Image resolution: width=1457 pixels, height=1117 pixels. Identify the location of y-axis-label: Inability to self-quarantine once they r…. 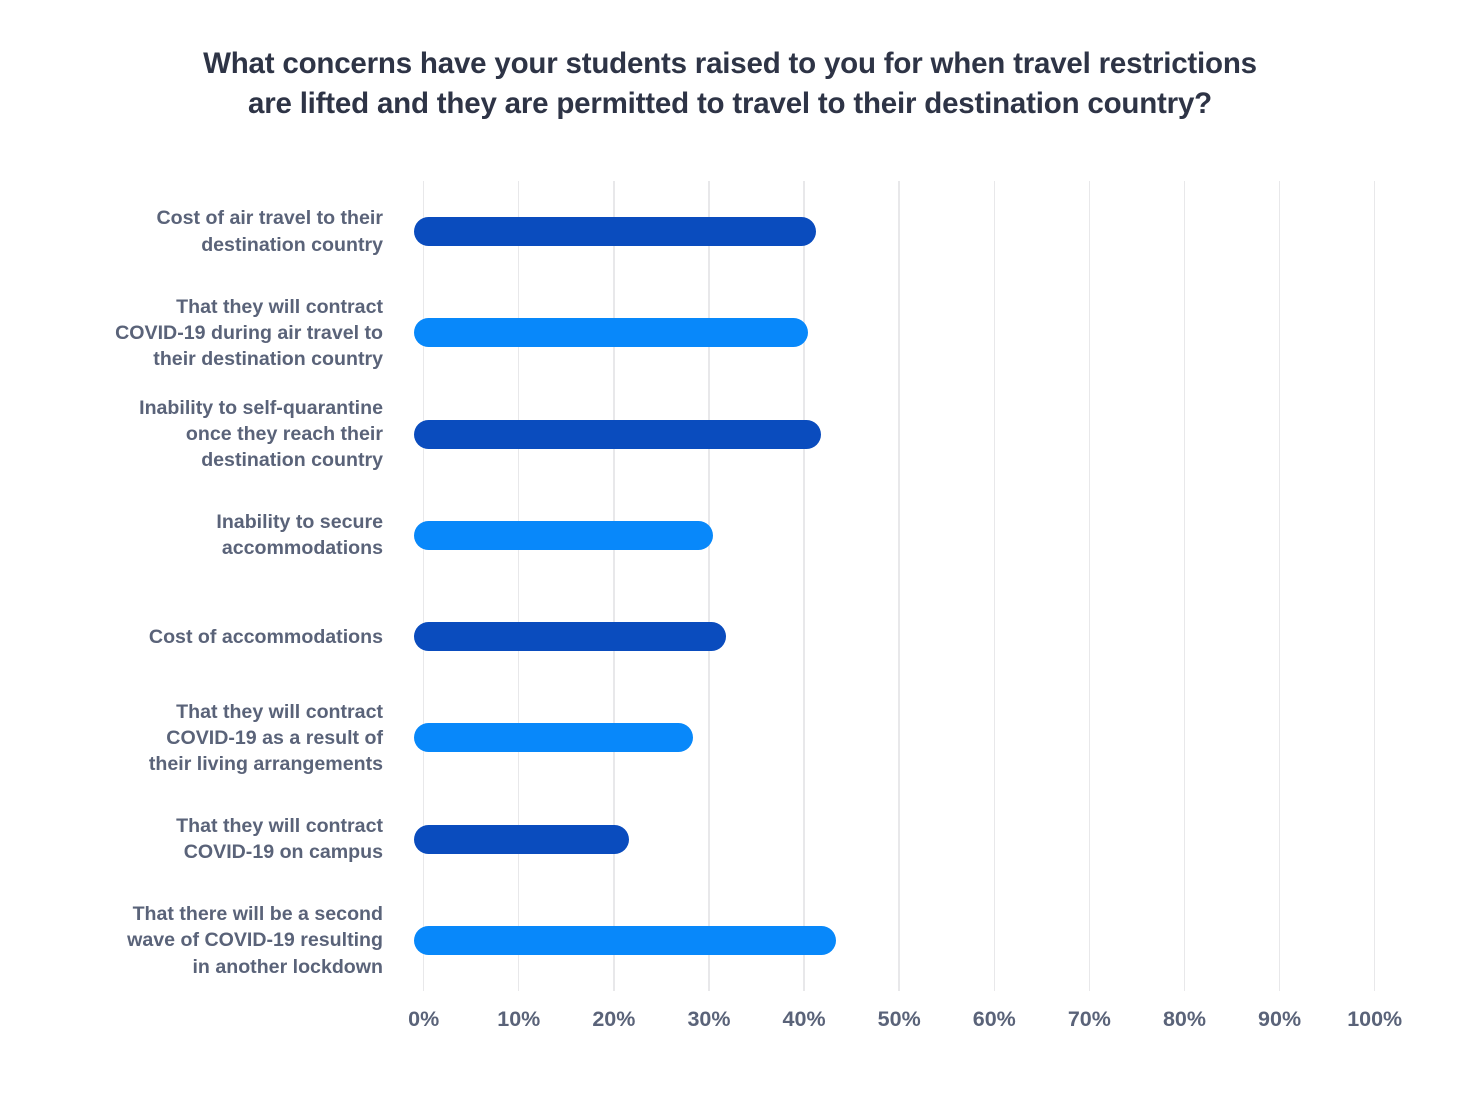
(261, 434).